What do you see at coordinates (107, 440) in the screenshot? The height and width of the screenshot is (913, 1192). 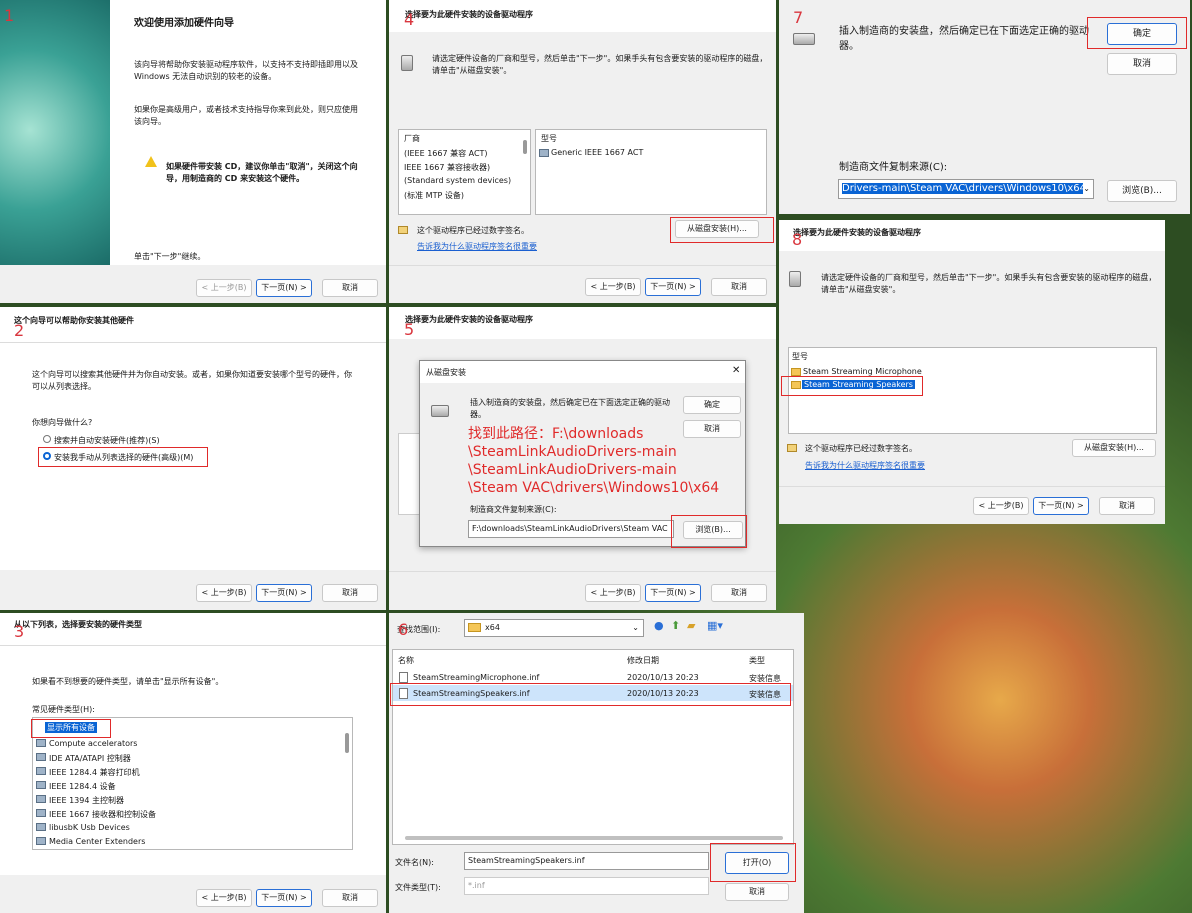 I see `radio-auto-label: 搜索并自动安装硬件(推荐)(S)` at bounding box center [107, 440].